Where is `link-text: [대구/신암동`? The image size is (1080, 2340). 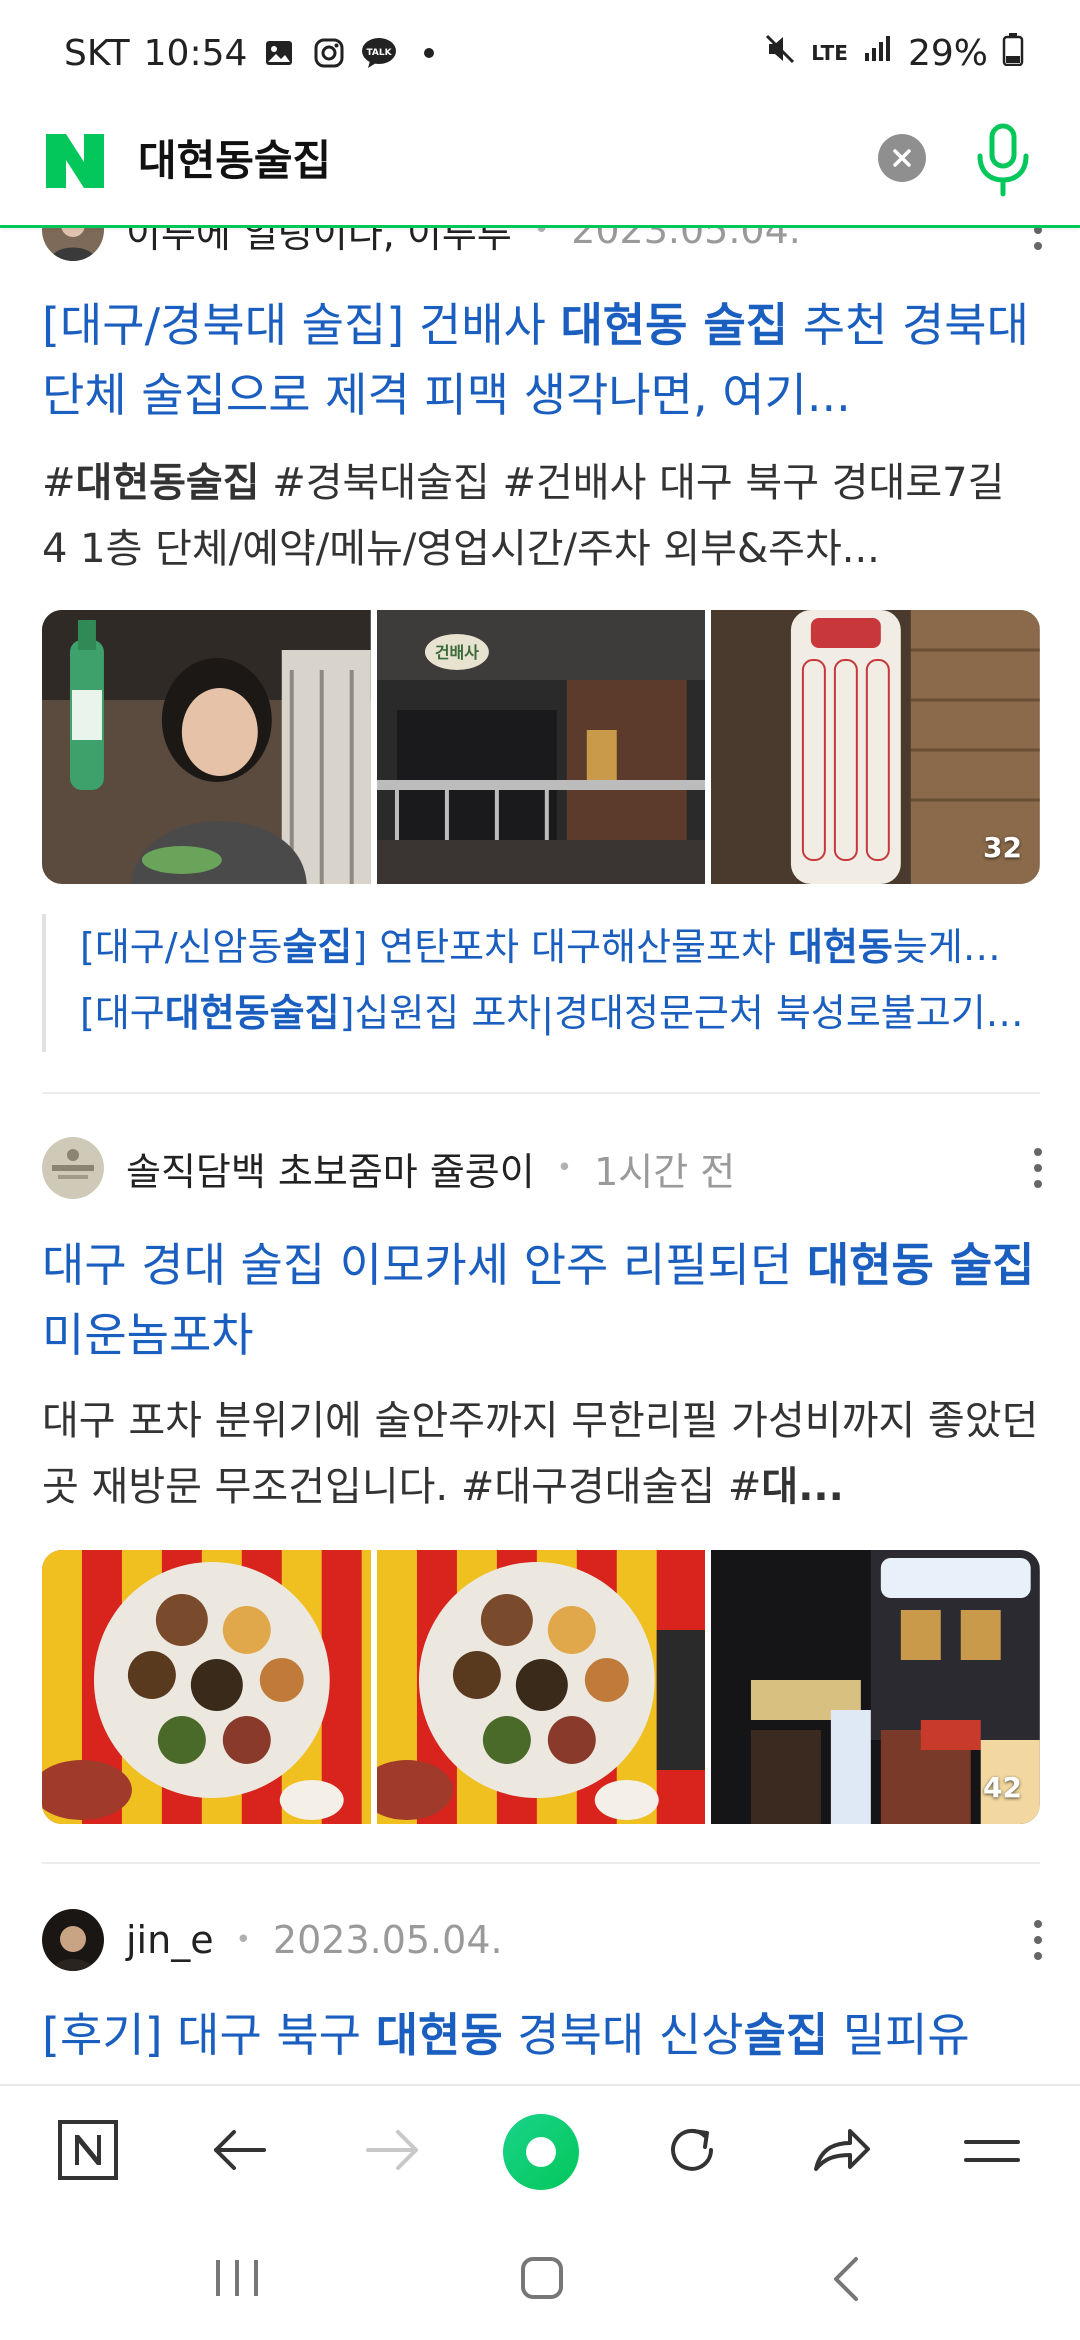 link-text: [대구/신암동 is located at coordinates (181, 947).